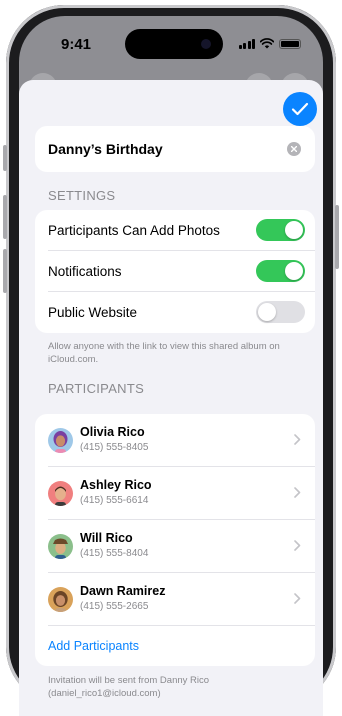 This screenshot has width=342, height=716. Describe the element at coordinates (134, 230) in the screenshot. I see `setting-label: Participants Can Add Photos` at that location.